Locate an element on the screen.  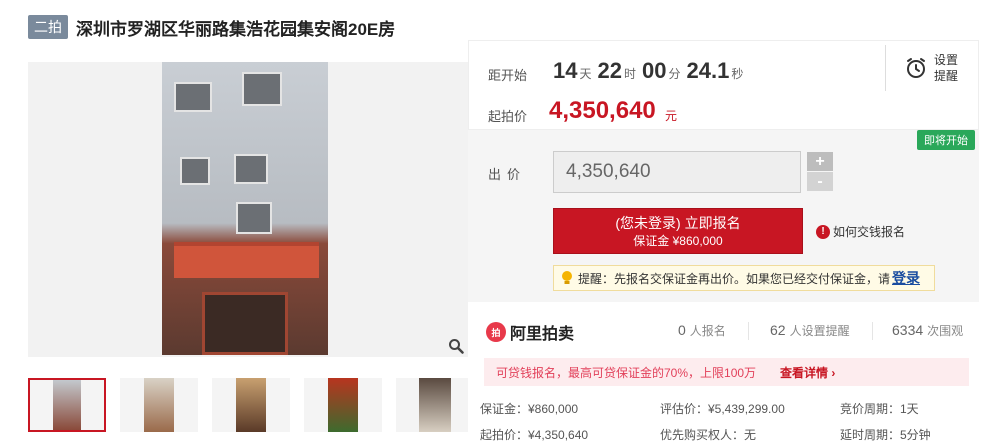
start-price-detail: 起拍价：¥4,350,640 is located at coordinates (534, 435).